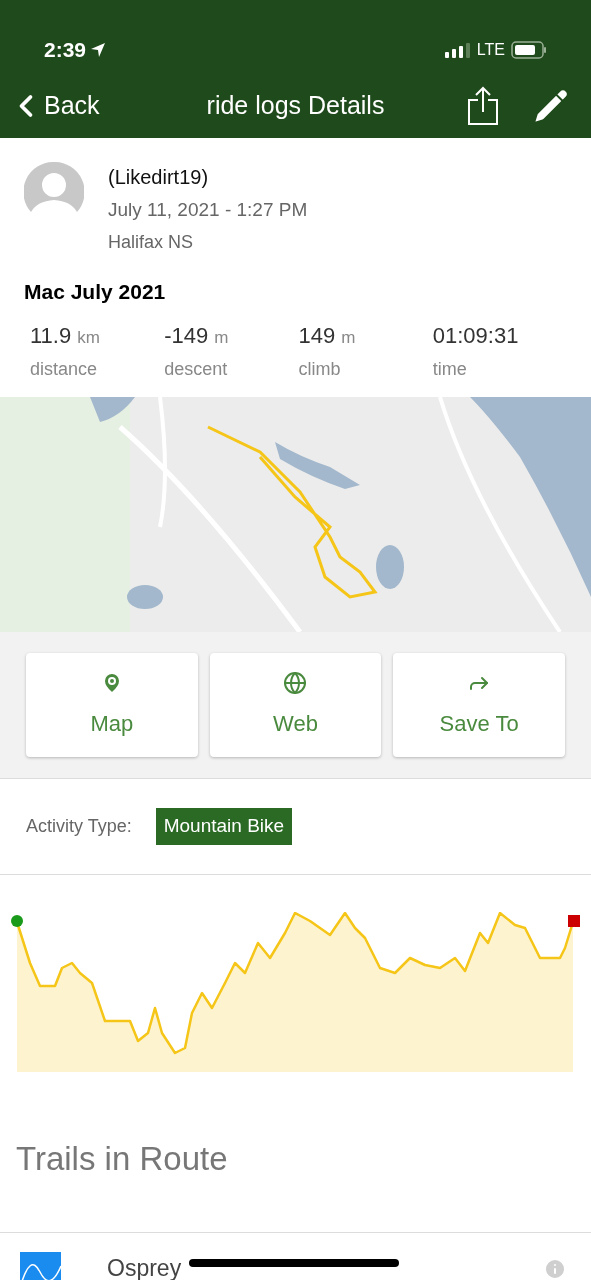 The width and height of the screenshot is (591, 1280). Describe the element at coordinates (479, 705) in the screenshot. I see `action-button: Save To` at that location.